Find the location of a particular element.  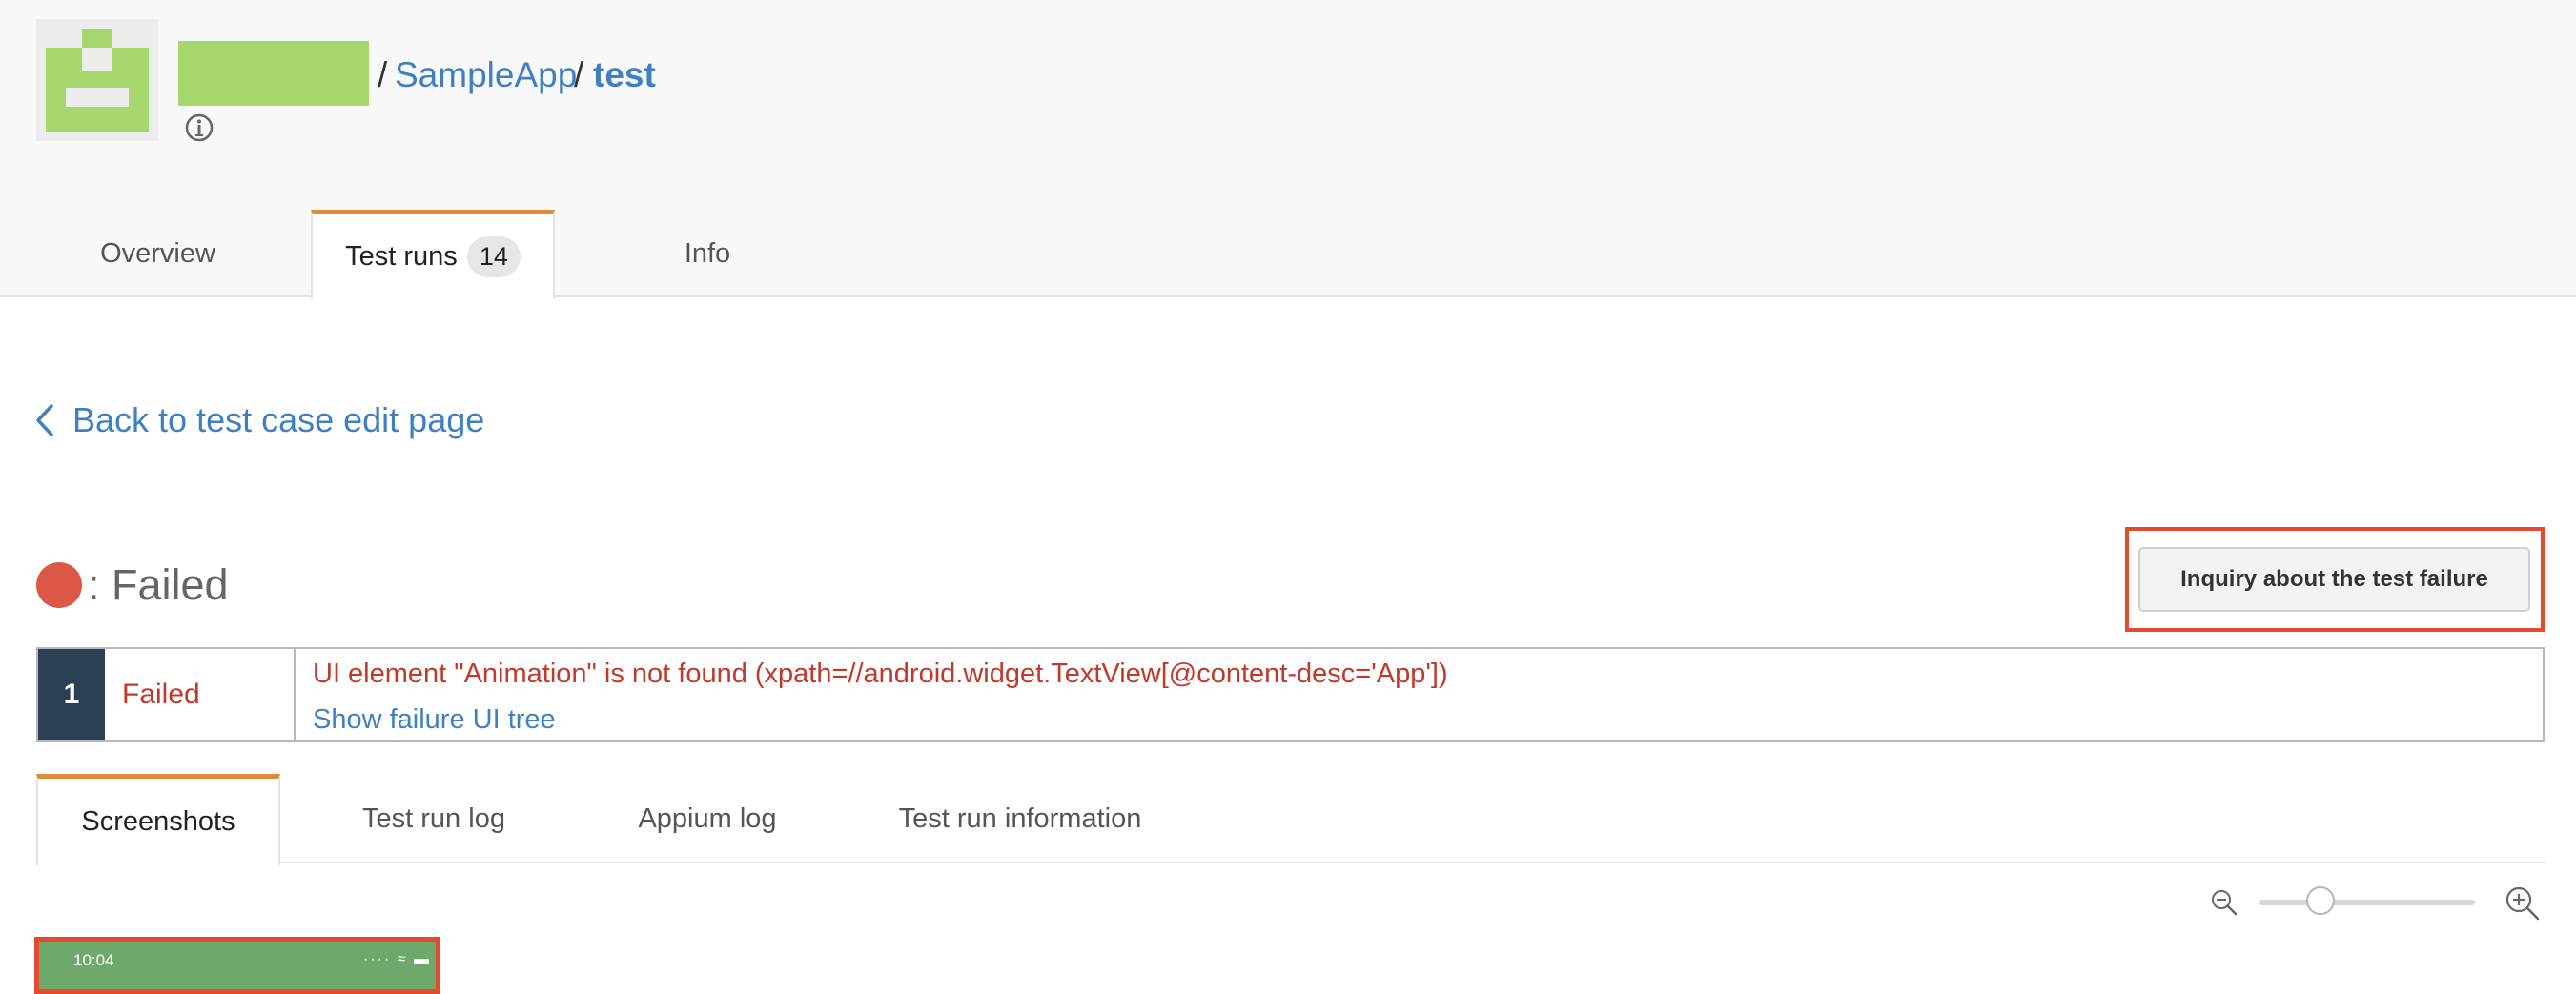

inquiry-button: Inquiry about the test failure is located at coordinates (2334, 579).